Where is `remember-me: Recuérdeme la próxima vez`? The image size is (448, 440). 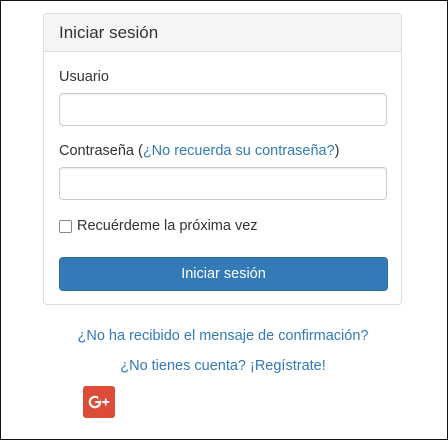
remember-me: Recuérdeme la próxima vez is located at coordinates (158, 226).